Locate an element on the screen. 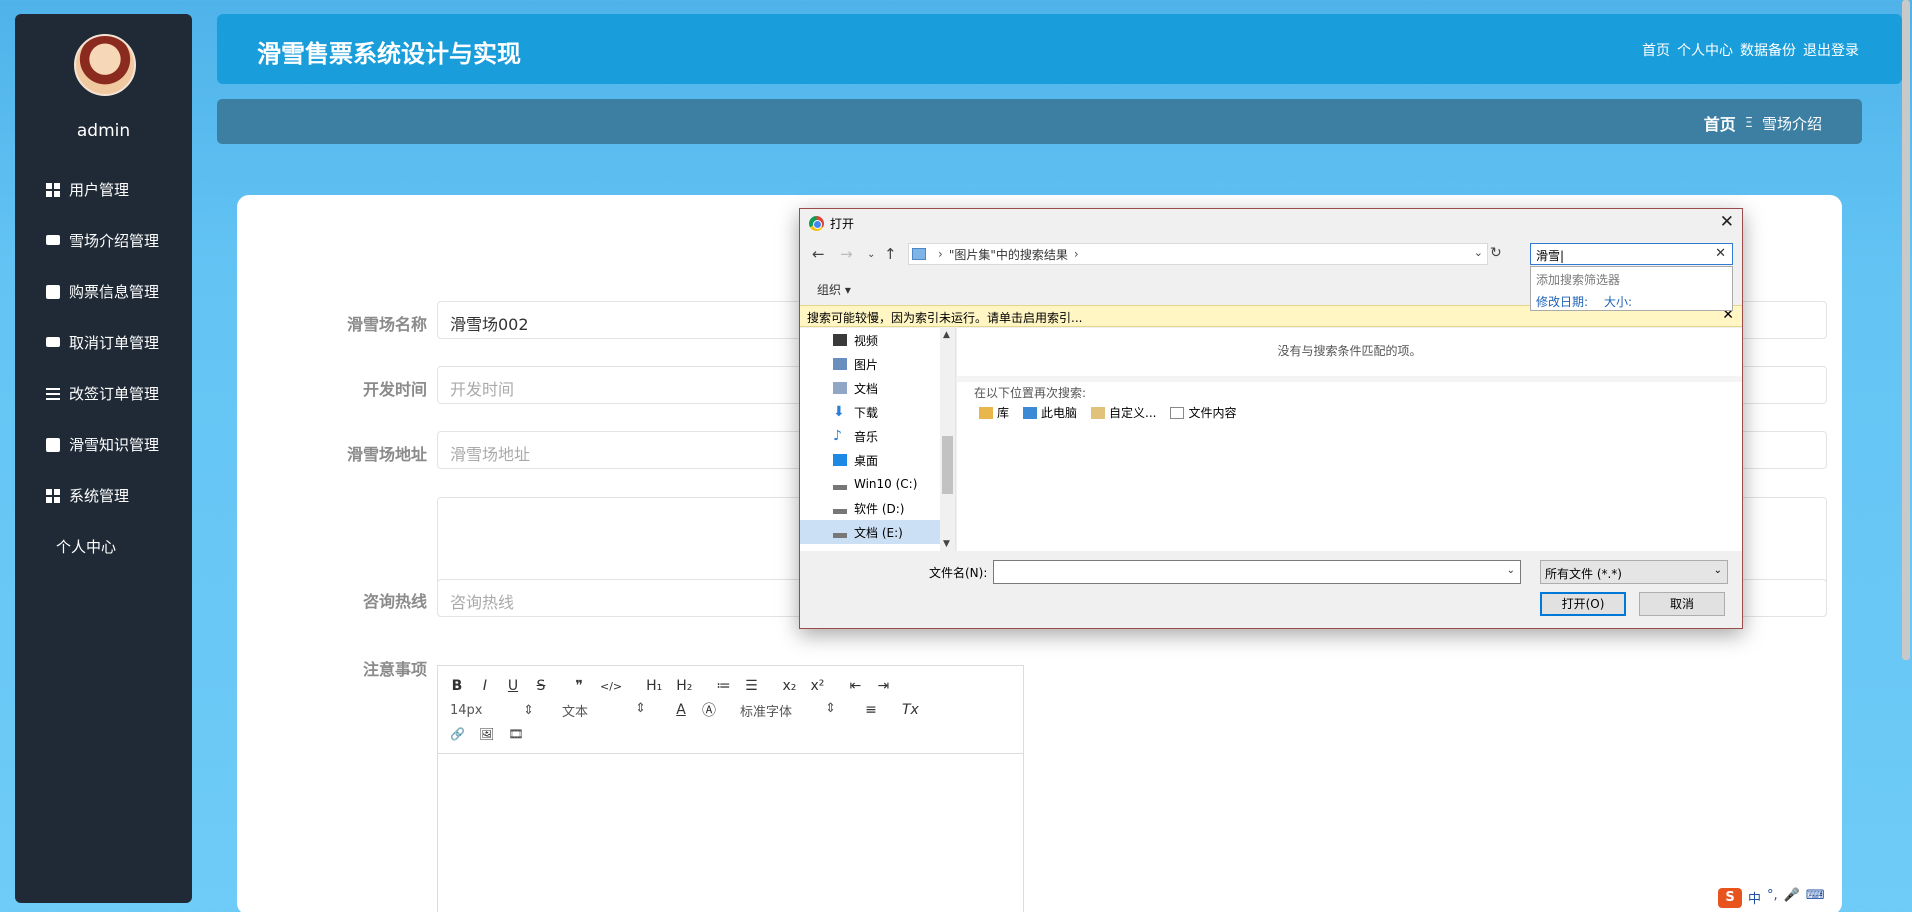  sidebar-item-users: 用户管理 is located at coordinates (103, 189).